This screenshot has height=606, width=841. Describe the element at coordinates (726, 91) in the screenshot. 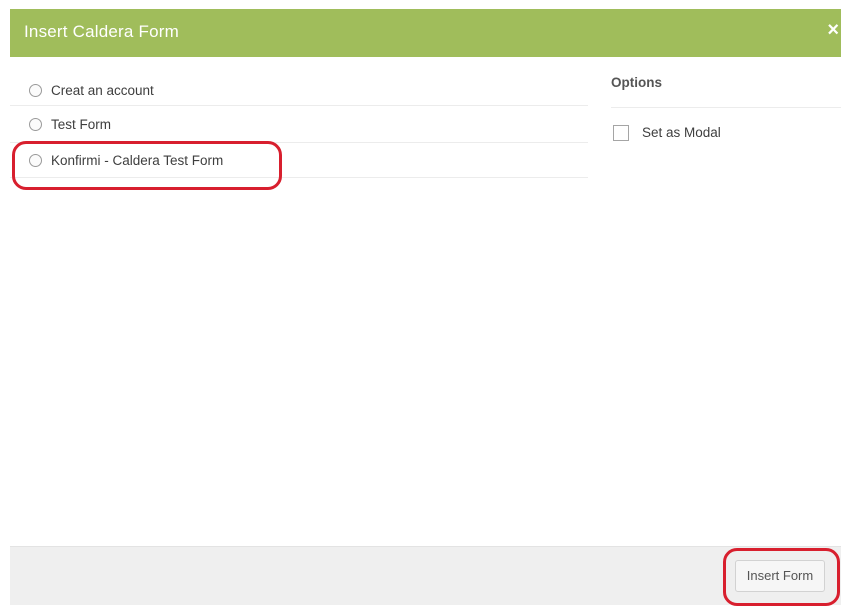

I see `options-heading: Options` at that location.